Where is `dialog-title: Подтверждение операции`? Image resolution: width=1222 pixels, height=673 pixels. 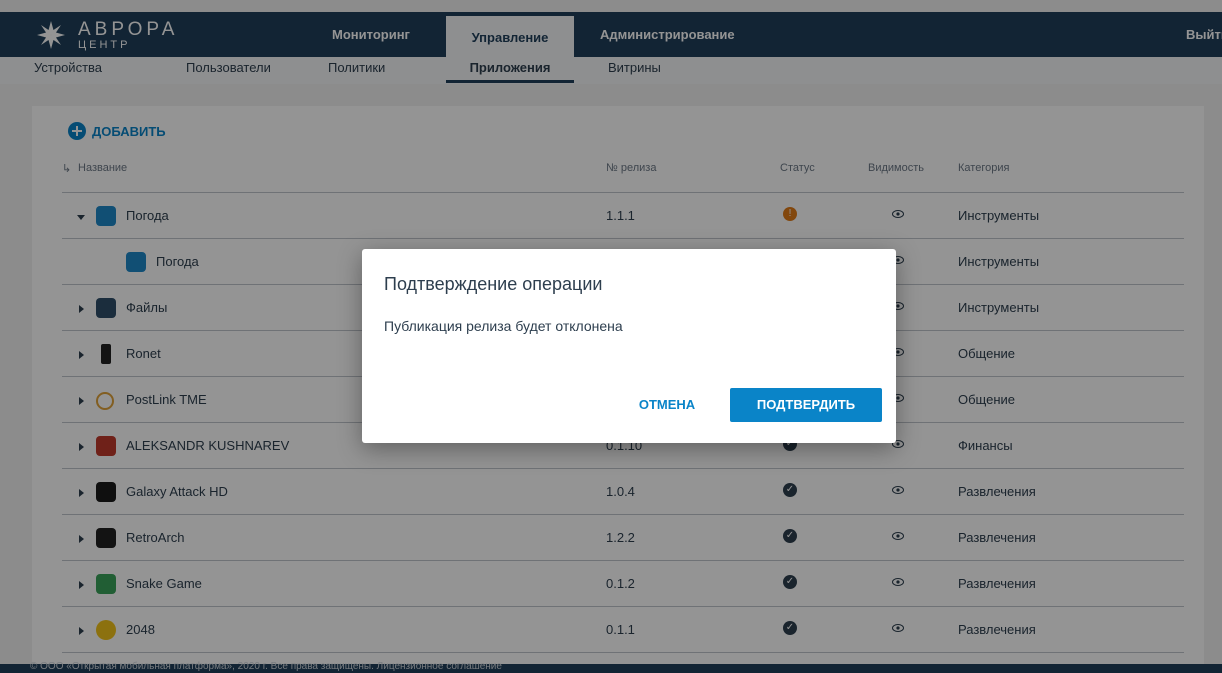
dialog-title: Подтверждение операции is located at coordinates (493, 284).